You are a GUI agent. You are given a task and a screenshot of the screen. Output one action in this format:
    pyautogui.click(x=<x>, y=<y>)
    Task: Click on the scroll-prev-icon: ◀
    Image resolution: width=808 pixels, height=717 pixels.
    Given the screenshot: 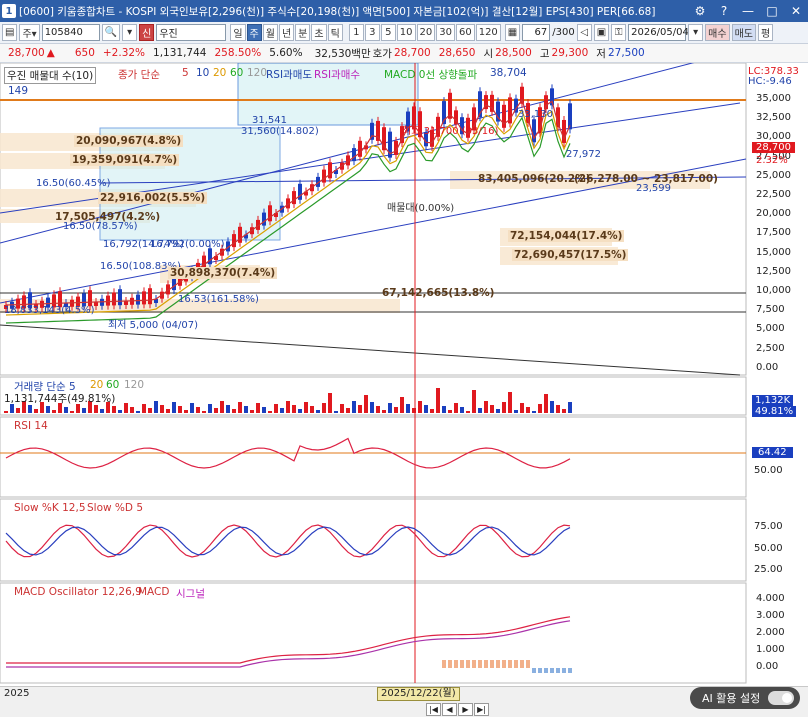 What is the action you would take?
    pyautogui.click(x=449, y=709)
    